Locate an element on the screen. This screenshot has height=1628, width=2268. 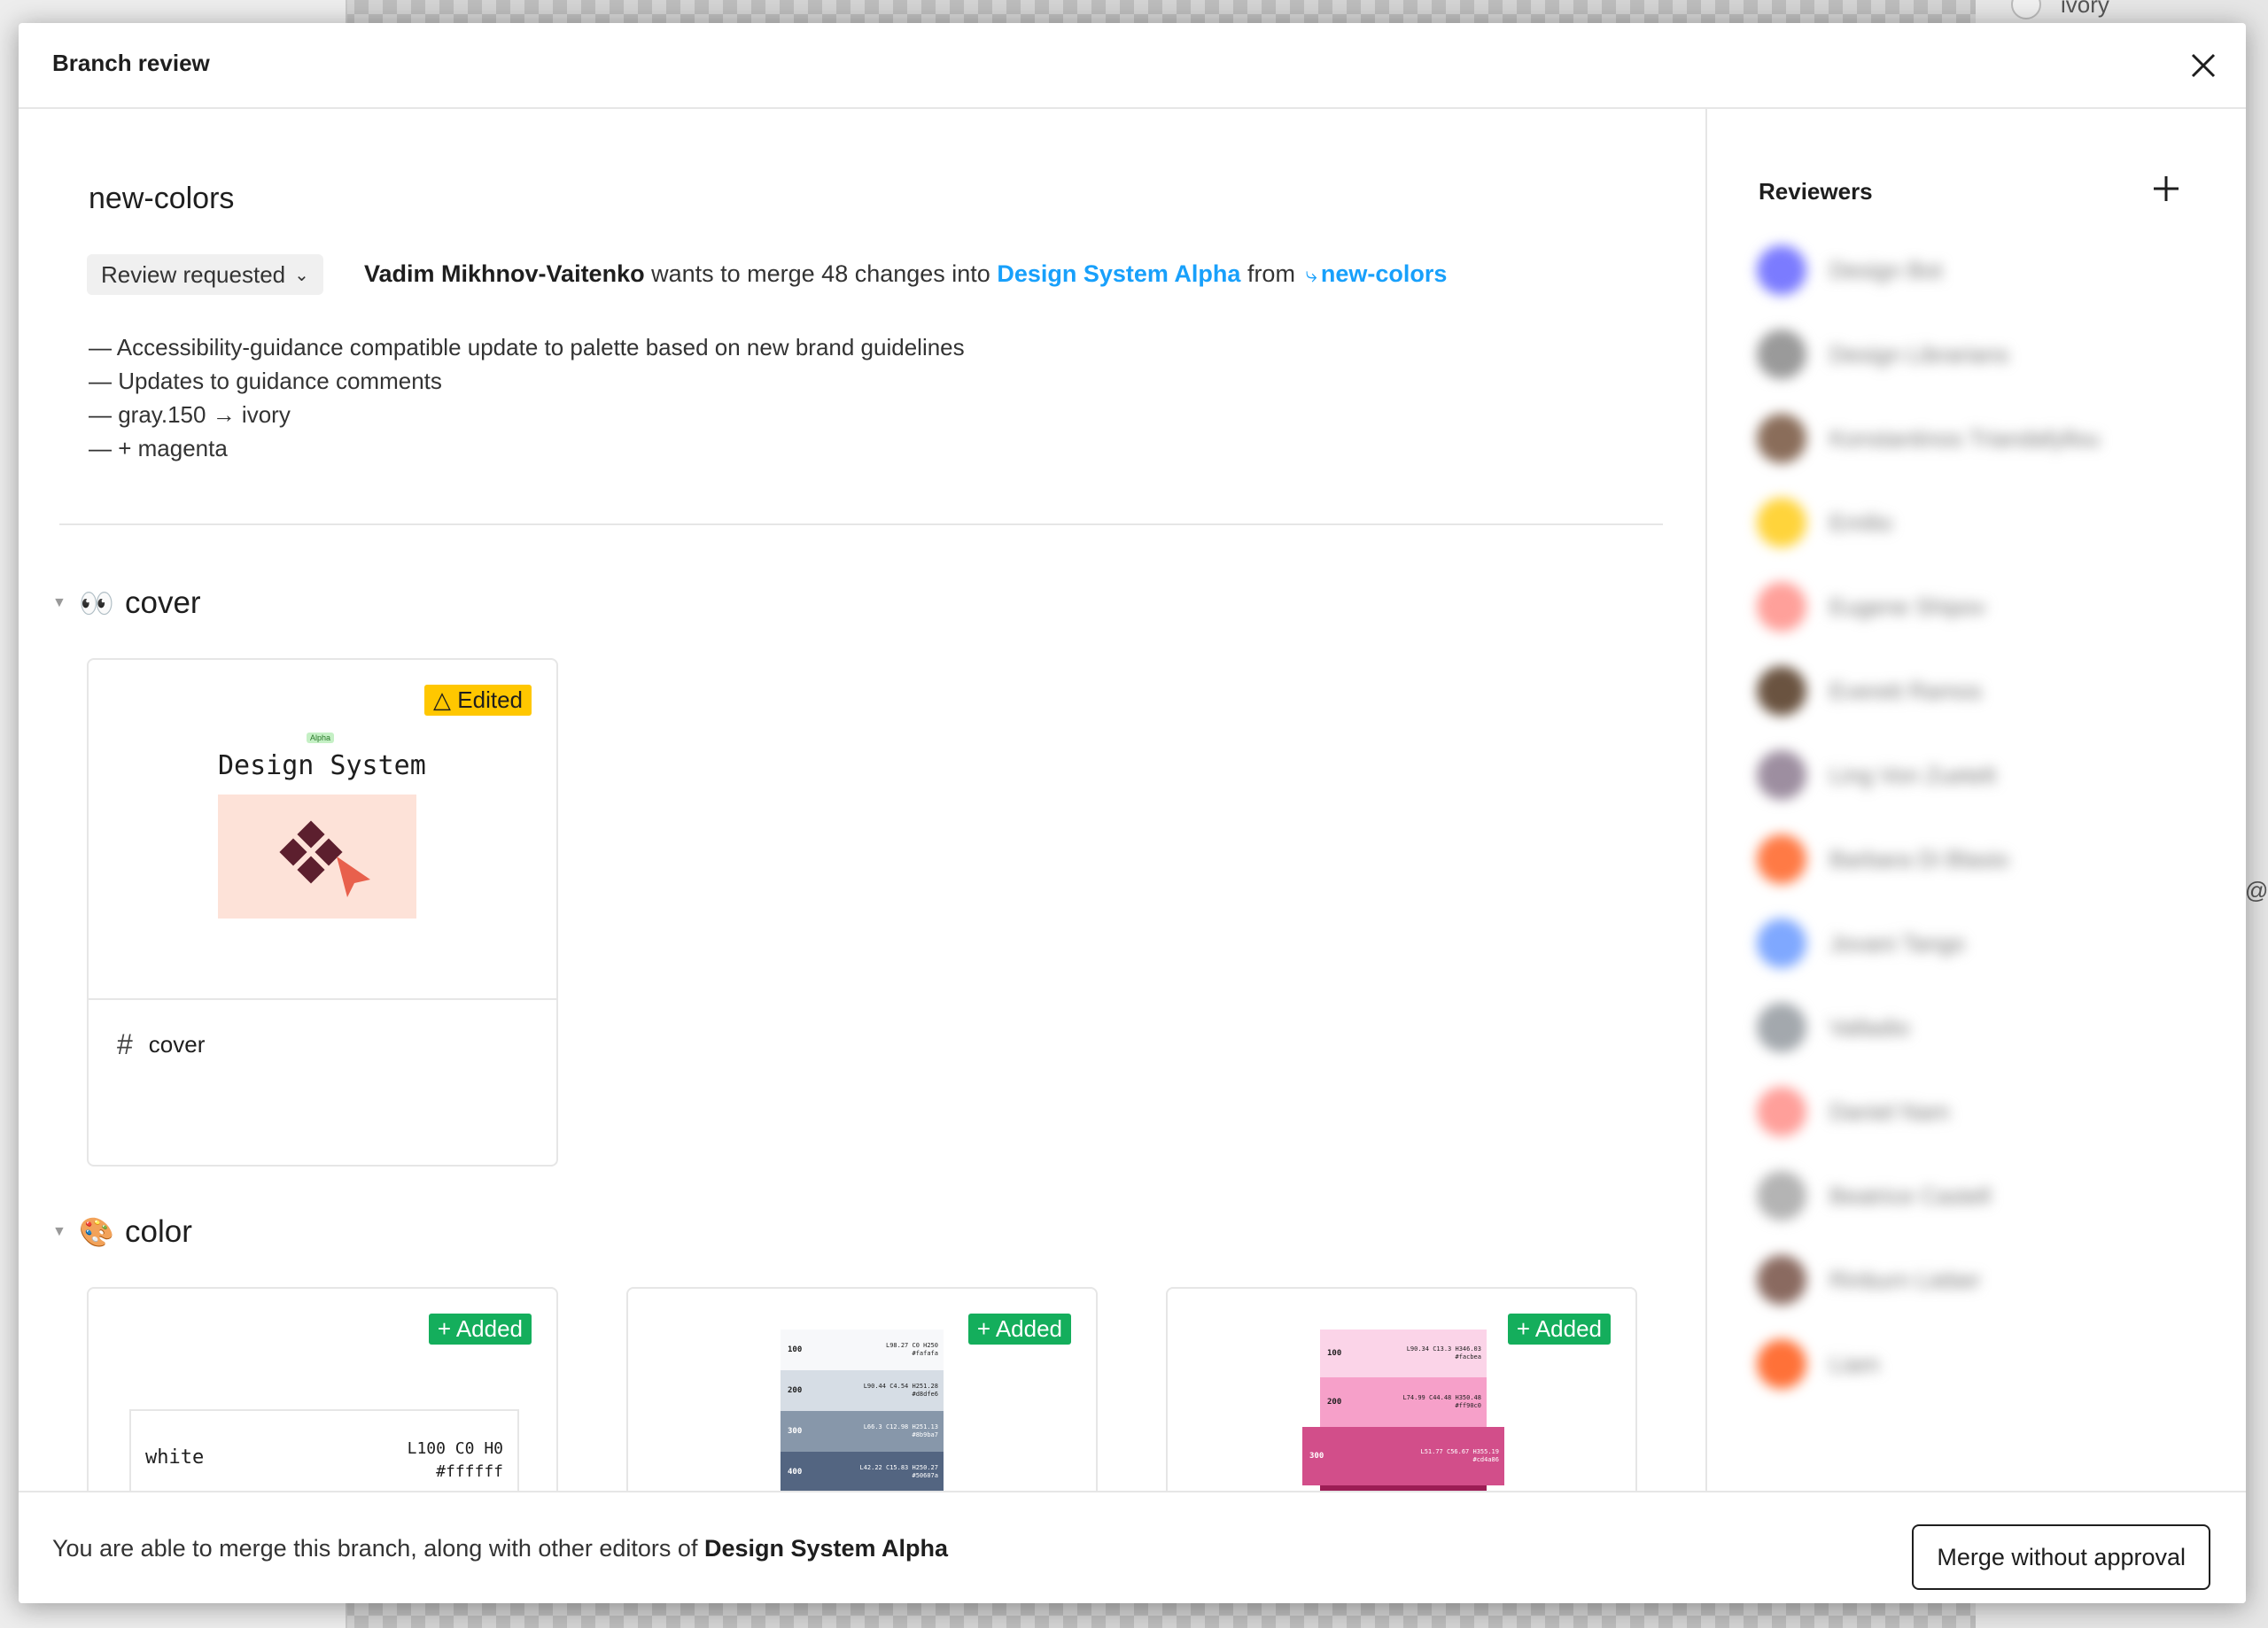
description-line: — Updates to guidance comments is located at coordinates (265, 381).